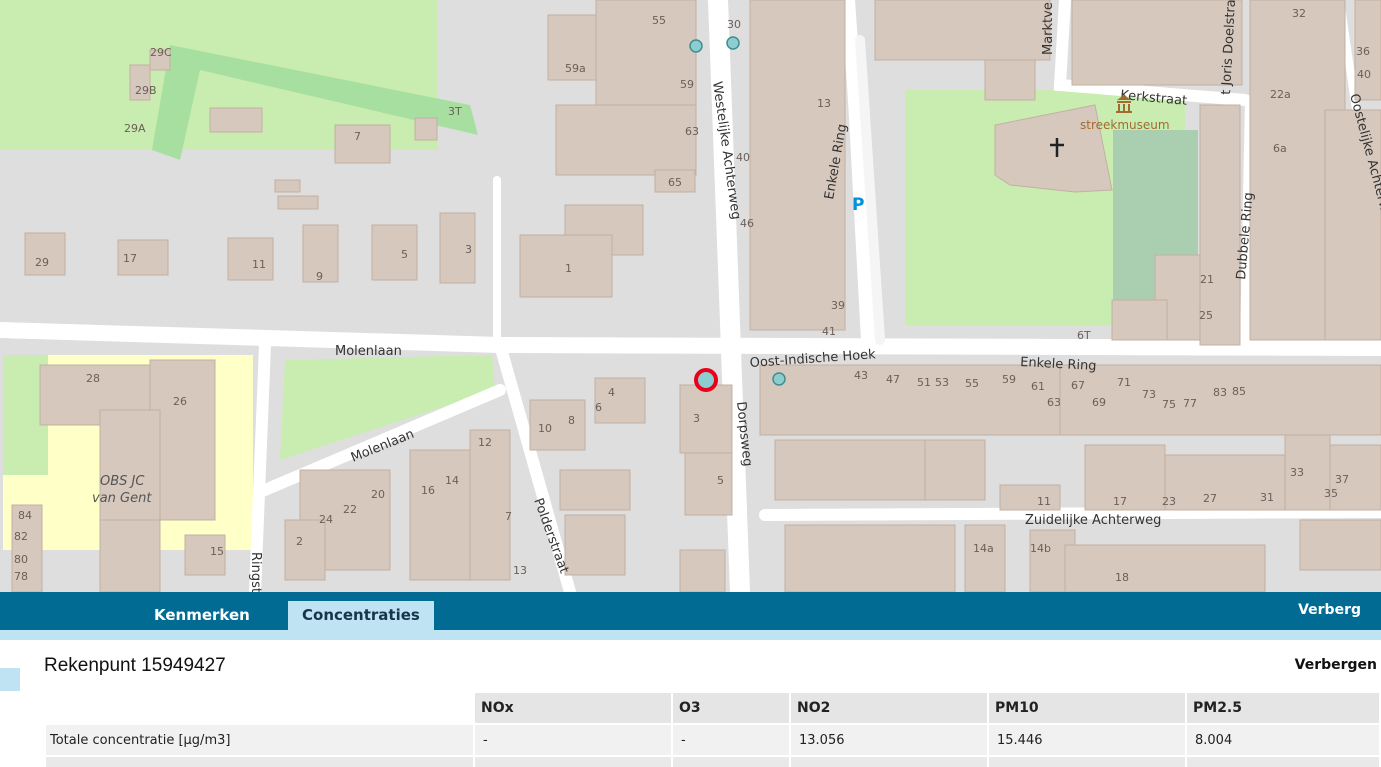 The height and width of the screenshot is (767, 1381). I want to click on svg-text: 75, so click(1169, 404).